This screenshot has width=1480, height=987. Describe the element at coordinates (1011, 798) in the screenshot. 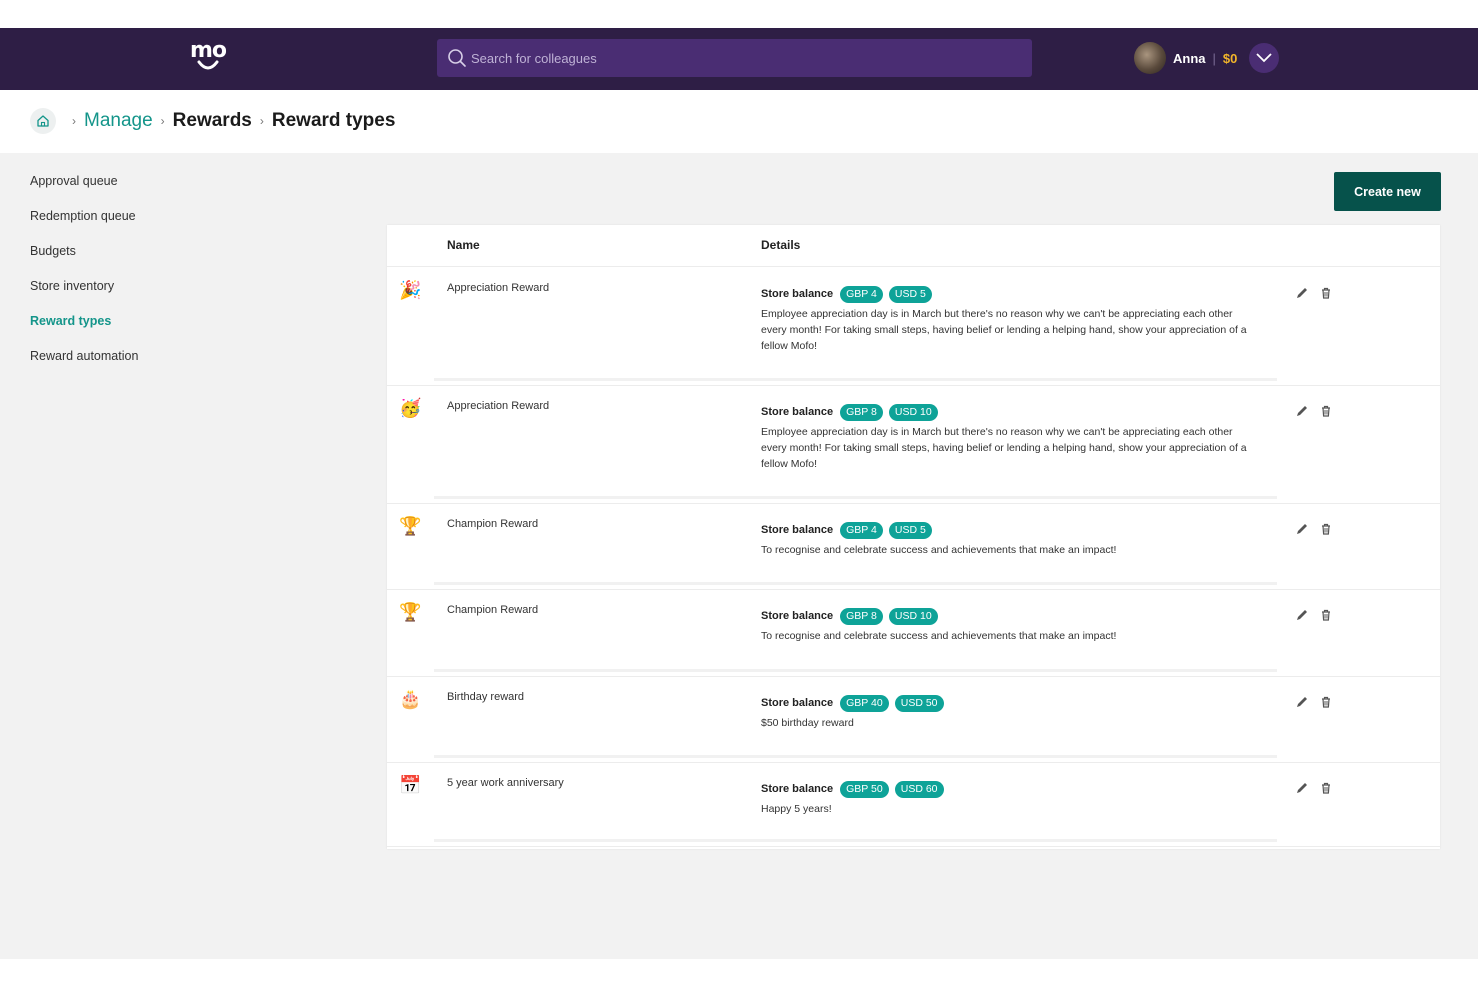

I see `reward-details: Store balance GBP 50 USD 60 Happy 5 years!` at that location.